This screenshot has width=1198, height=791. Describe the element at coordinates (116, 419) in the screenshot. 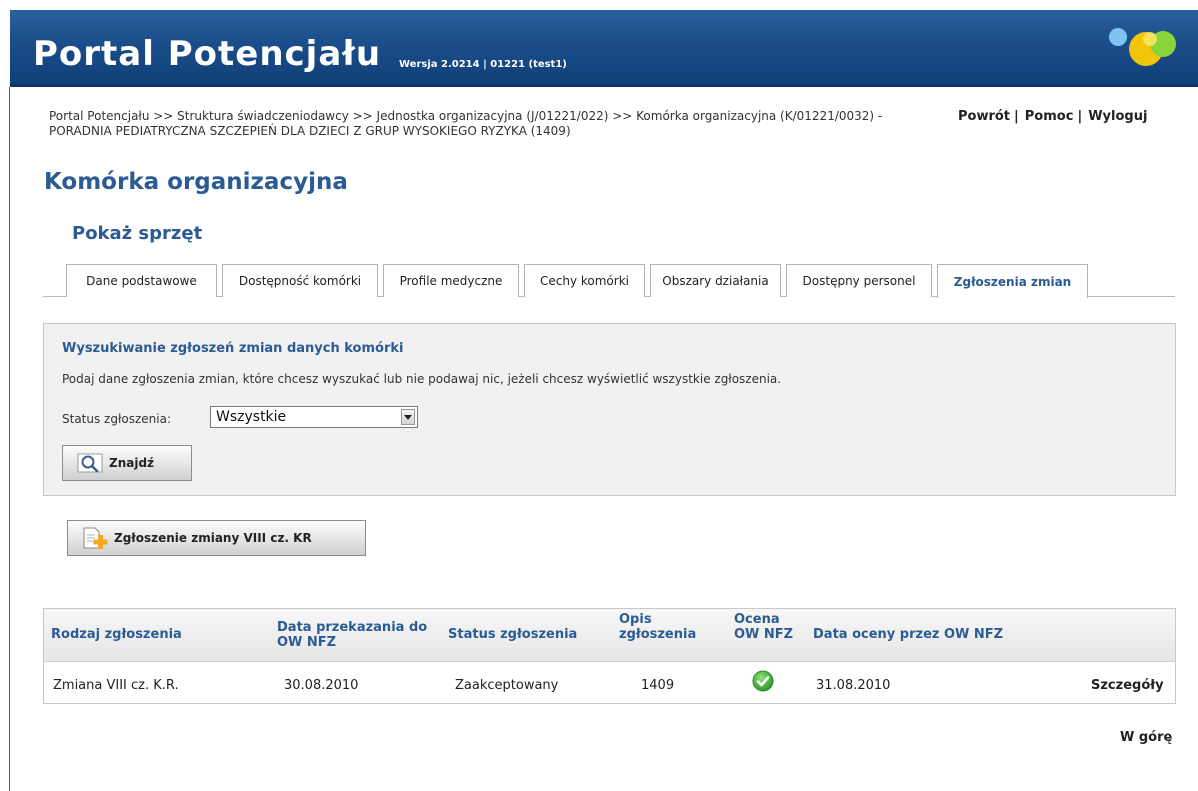

I see `status-label: Status zgłoszenia:` at that location.